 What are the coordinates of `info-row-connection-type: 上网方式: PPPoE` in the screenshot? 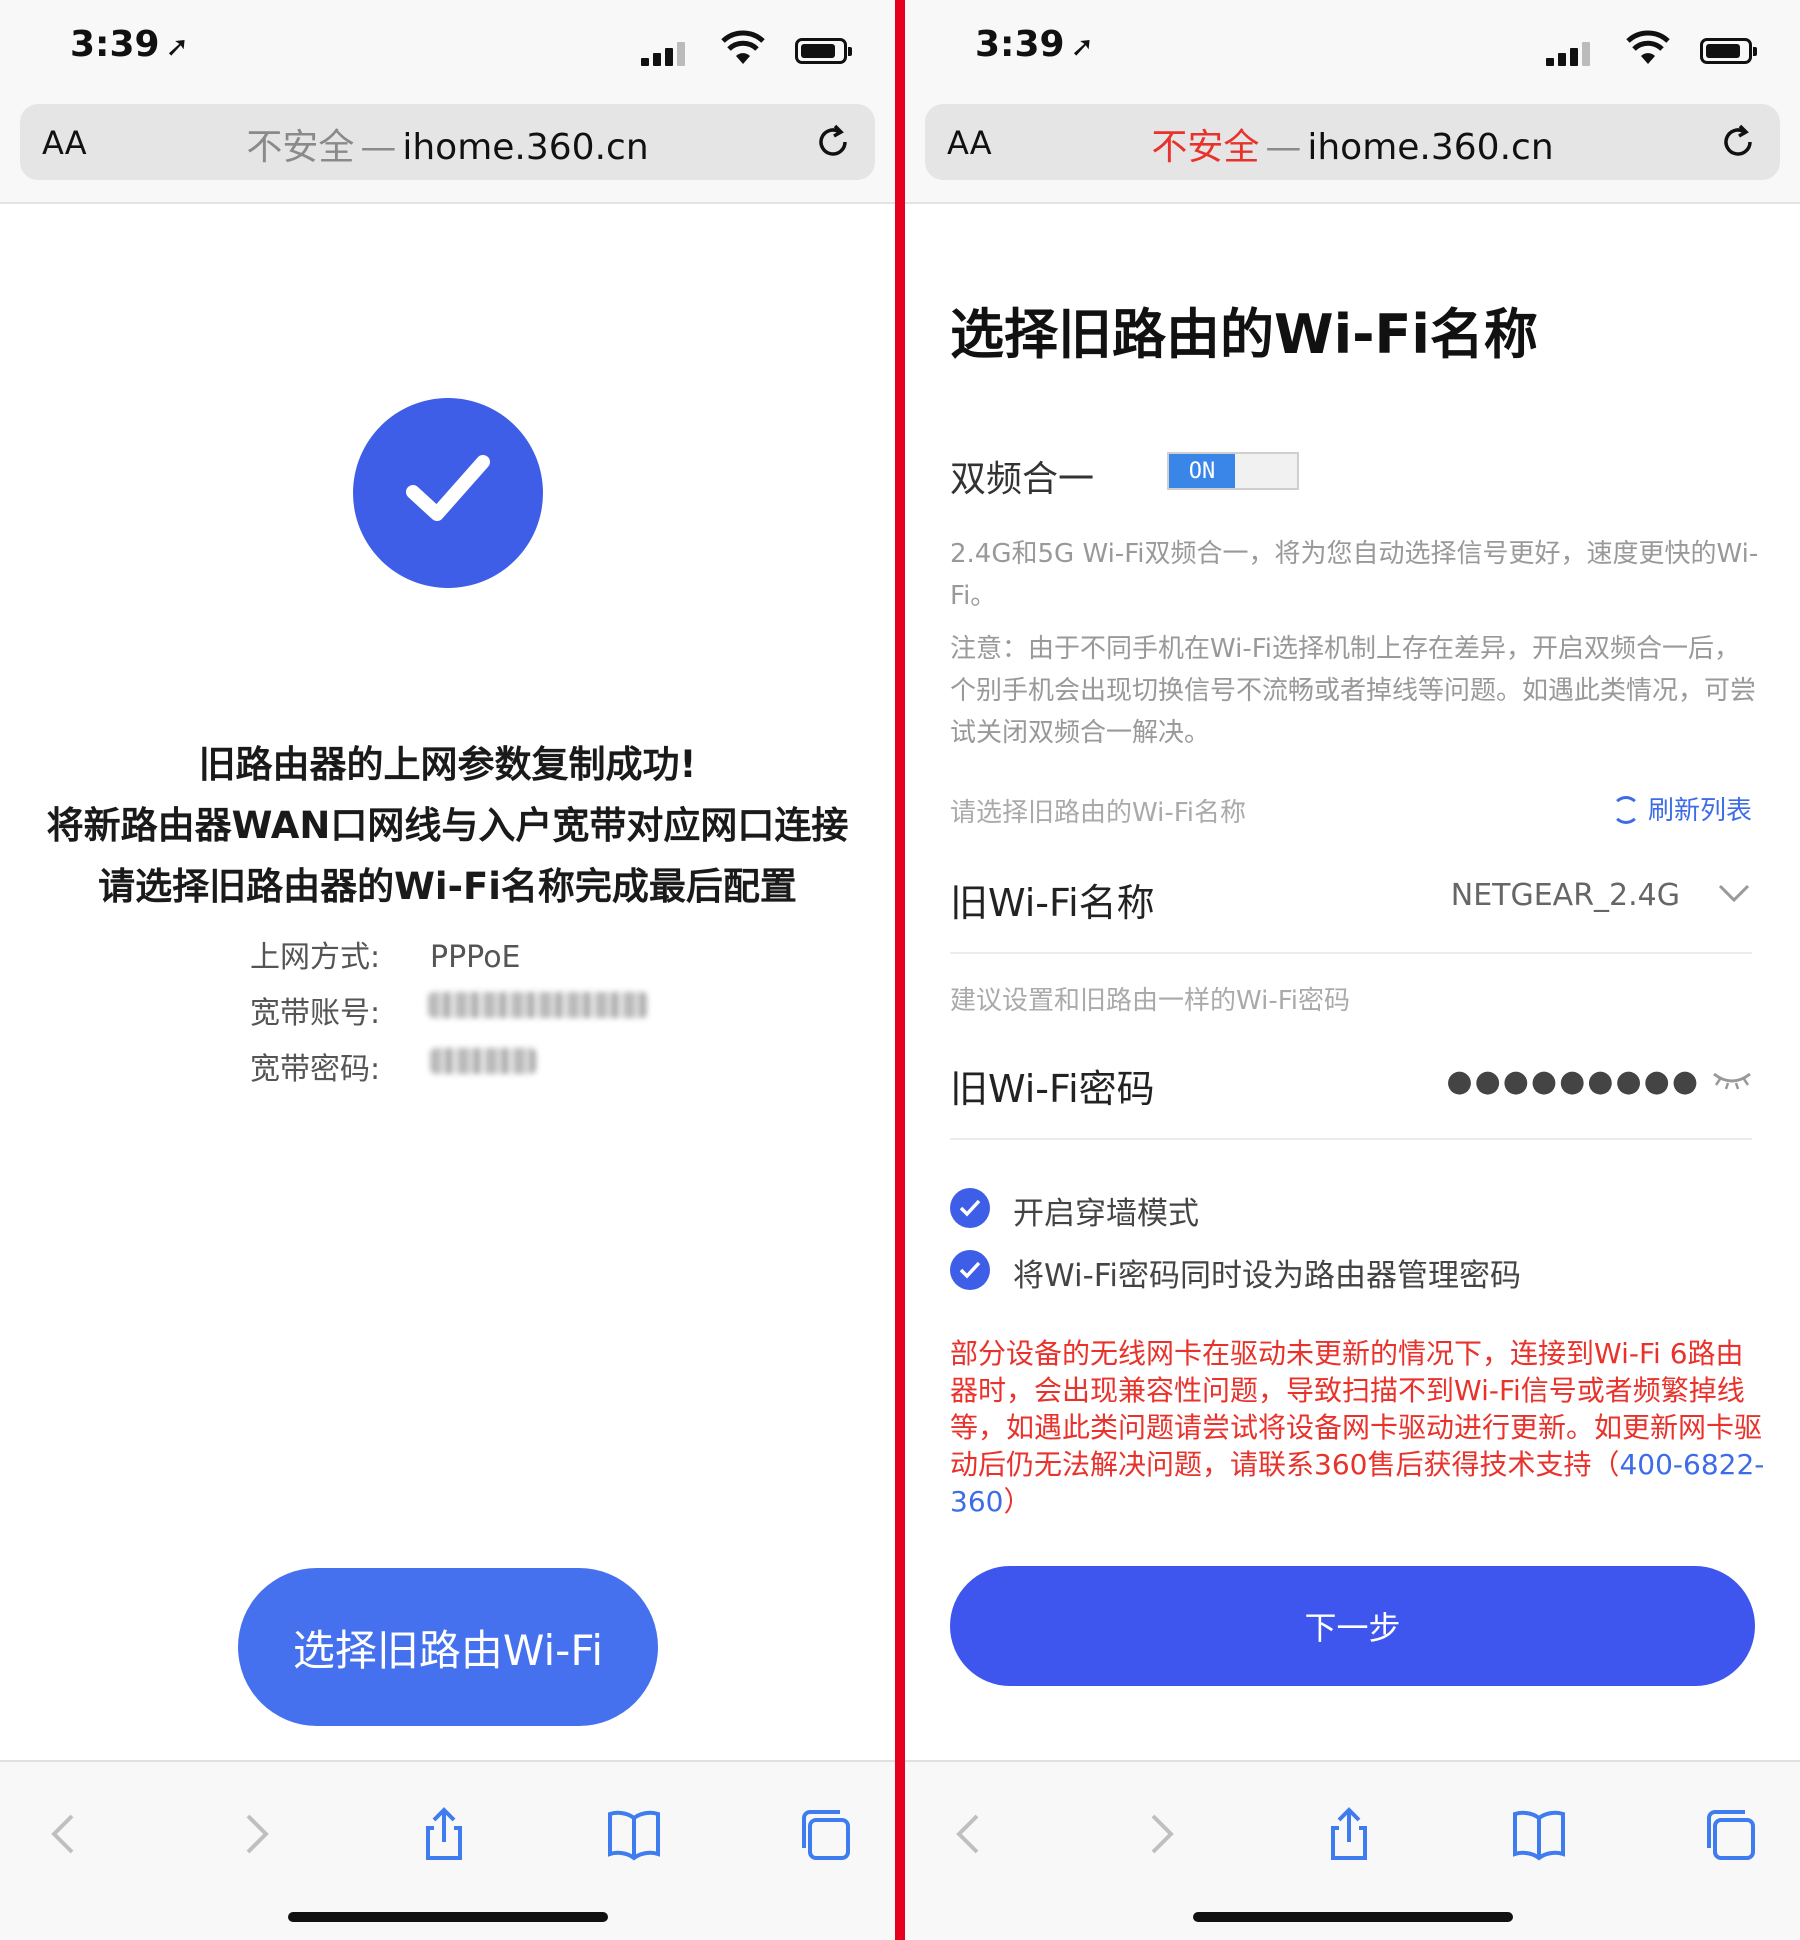 It's located at (385, 954).